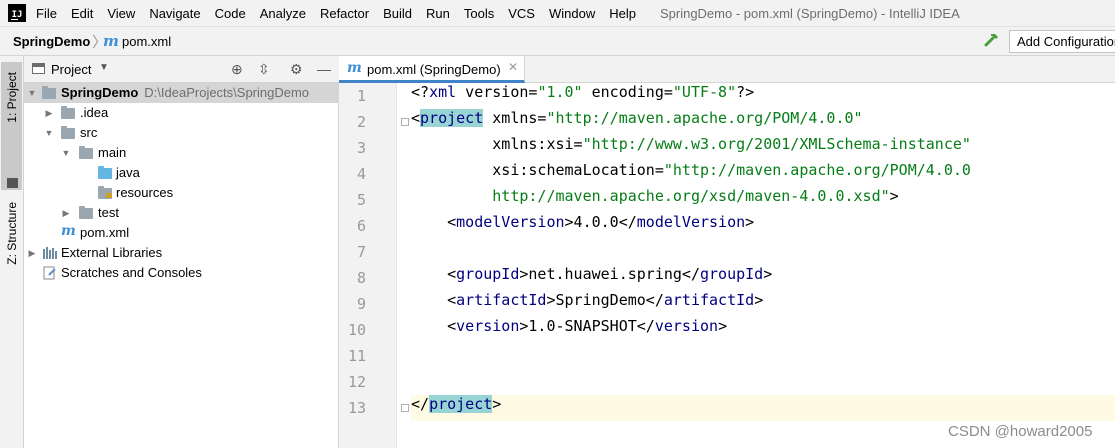 This screenshot has width=1115, height=448. Describe the element at coordinates (438, 13) in the screenshot. I see `menu-run: Run` at that location.